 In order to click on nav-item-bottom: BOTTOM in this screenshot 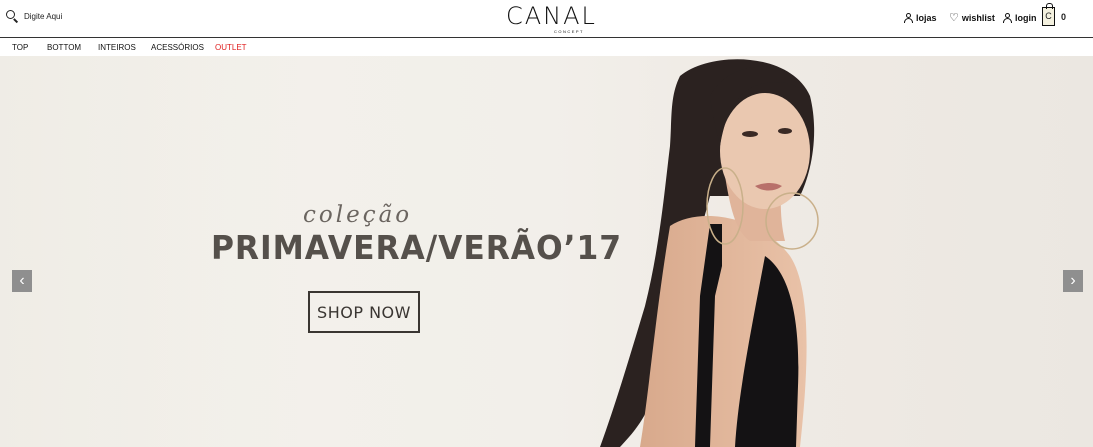, I will do `click(64, 47)`.